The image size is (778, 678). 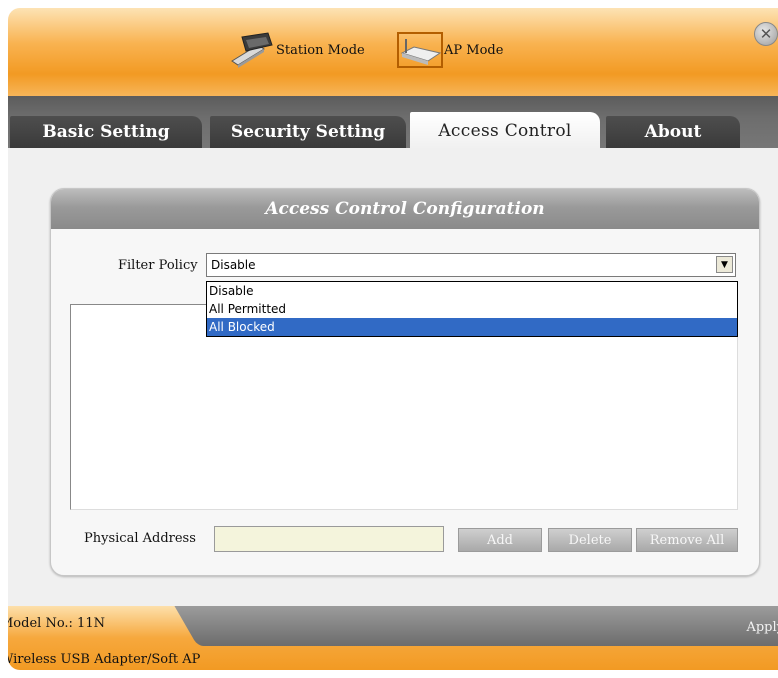 What do you see at coordinates (766, 34) in the screenshot?
I see `close-icon: ✕` at bounding box center [766, 34].